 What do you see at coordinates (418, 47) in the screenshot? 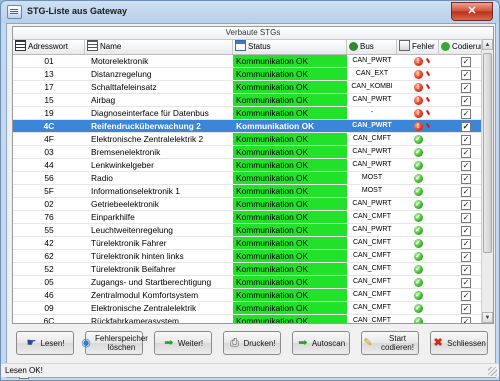
I see `column-header-fehler: Fehler` at bounding box center [418, 47].